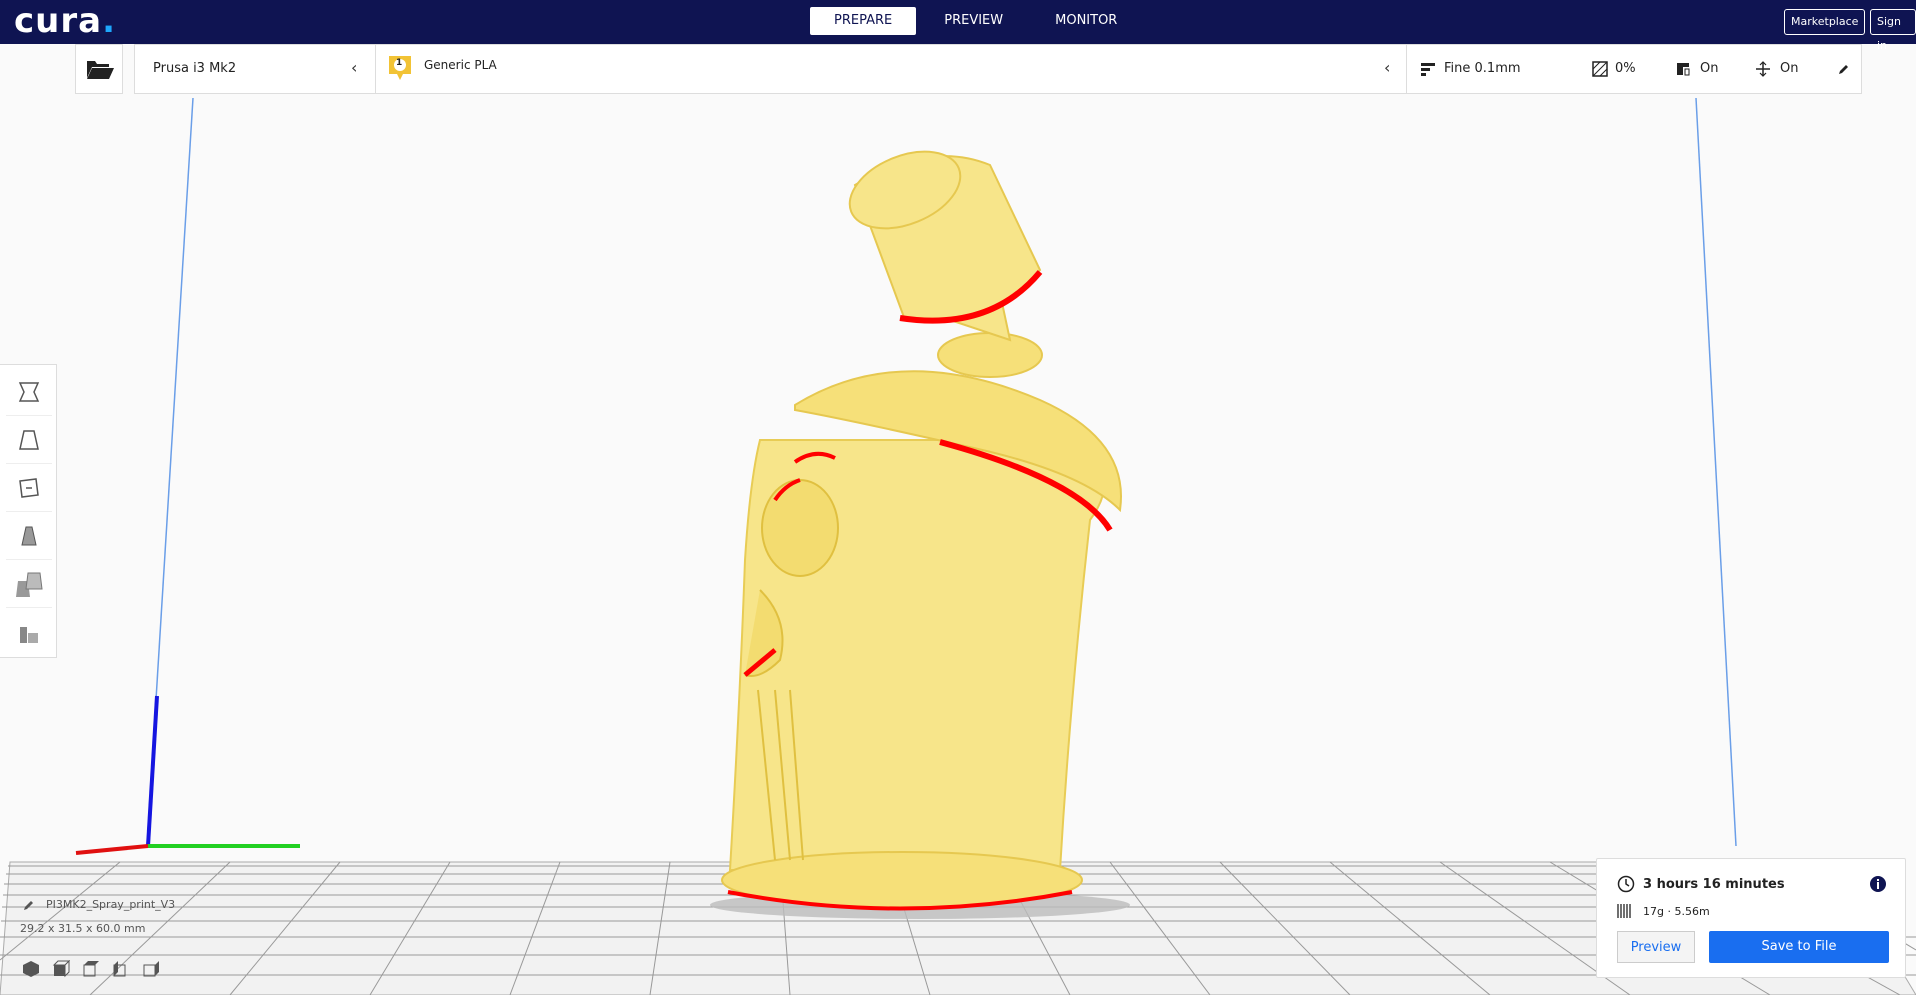 The height and width of the screenshot is (995, 1916). I want to click on info-icon, so click(1878, 884).